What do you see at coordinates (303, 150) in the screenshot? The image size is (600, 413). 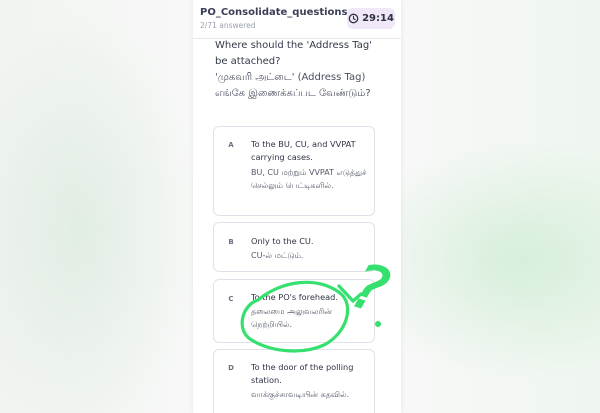 I see `option-text-english: To the BU, CU, and VVPAT carrying cases.` at bounding box center [303, 150].